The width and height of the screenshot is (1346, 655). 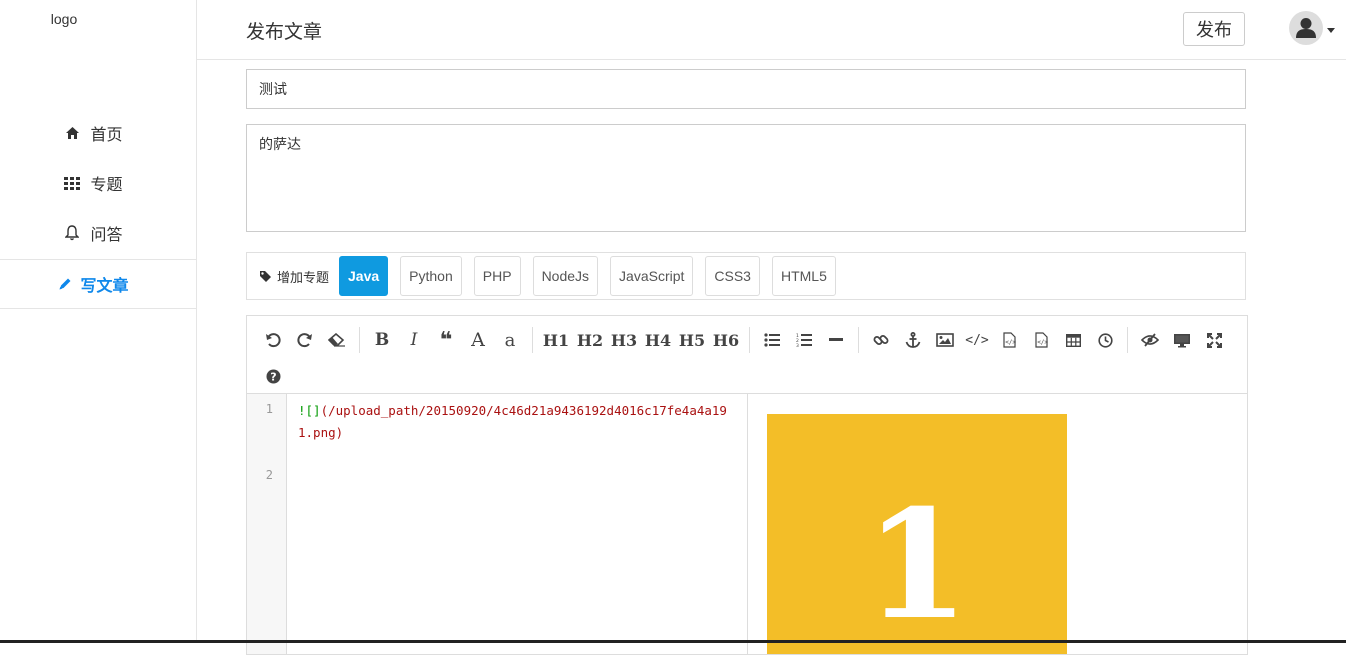 What do you see at coordinates (652, 276) in the screenshot?
I see `tag-javascript: JavaScript` at bounding box center [652, 276].